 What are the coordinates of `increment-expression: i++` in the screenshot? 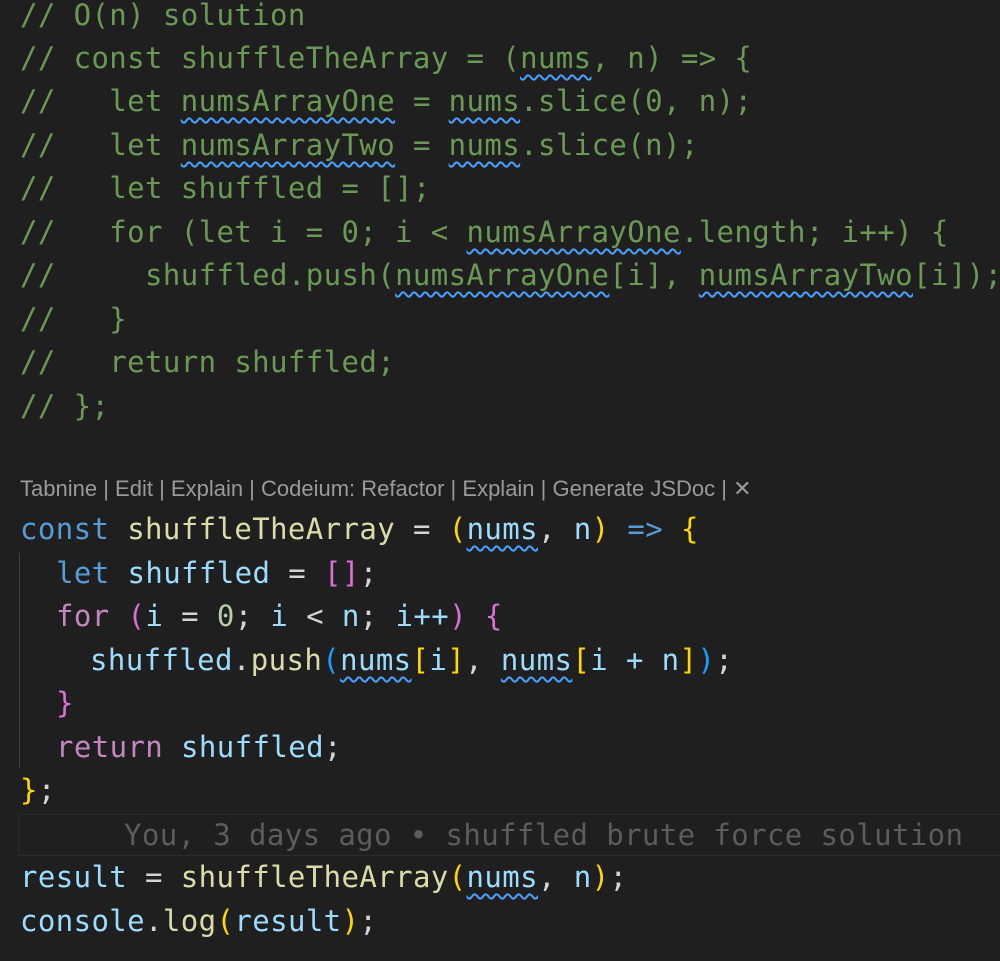 It's located at (422, 616).